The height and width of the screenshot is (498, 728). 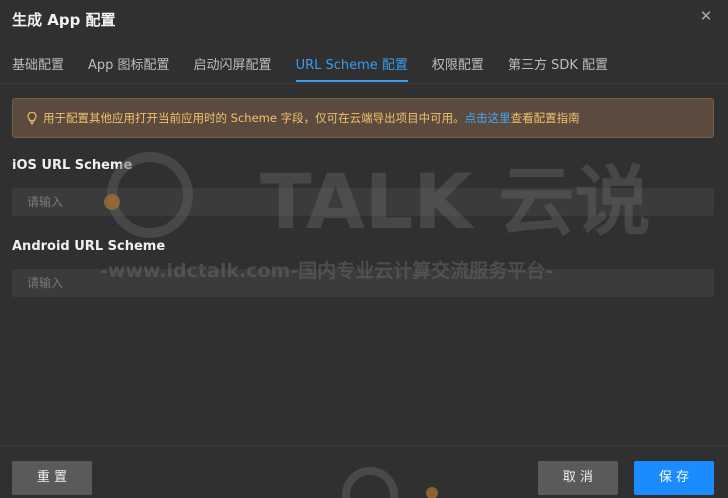 What do you see at coordinates (458, 69) in the screenshot?
I see `tab-permission-config: 权限配置` at bounding box center [458, 69].